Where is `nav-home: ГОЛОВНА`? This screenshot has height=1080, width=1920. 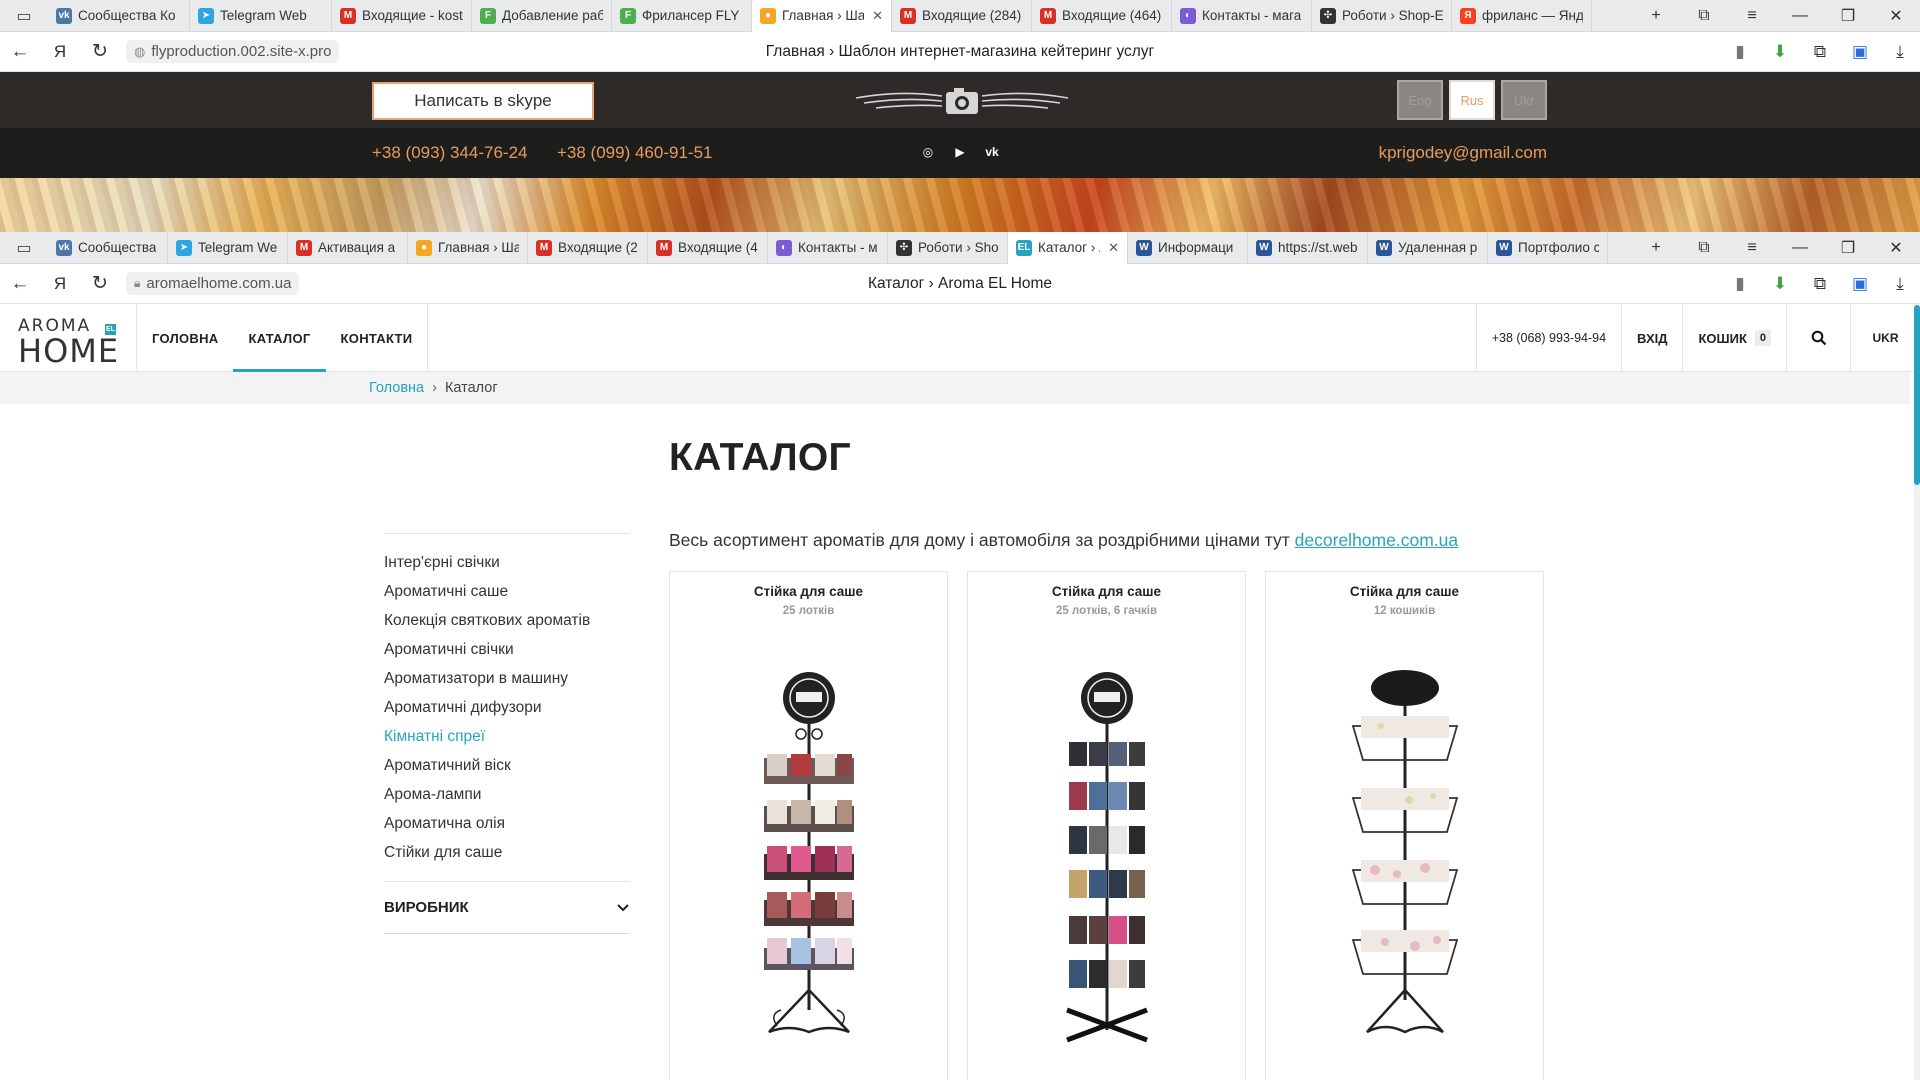
nav-home: ГОЛОВНА is located at coordinates (185, 338).